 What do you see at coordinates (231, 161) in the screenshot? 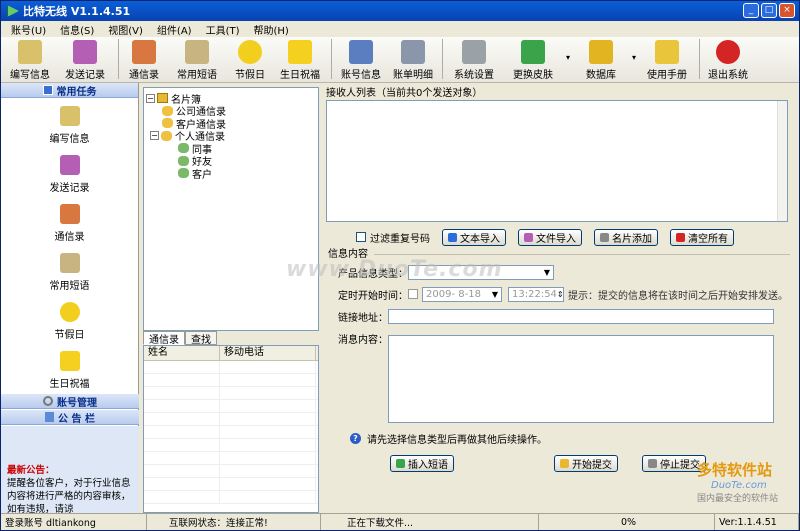
I see `tree-node: 好友` at bounding box center [231, 161].